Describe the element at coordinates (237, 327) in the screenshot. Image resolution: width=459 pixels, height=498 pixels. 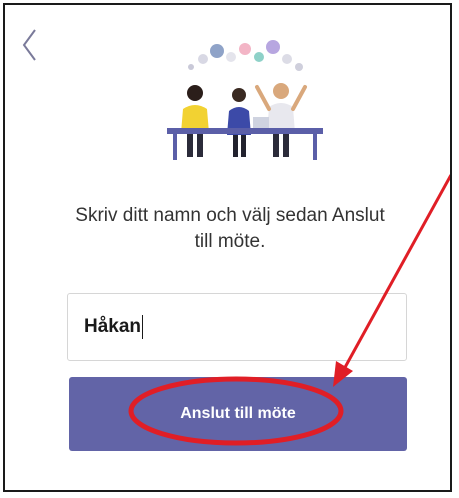
I see `name-input: Håkan` at that location.